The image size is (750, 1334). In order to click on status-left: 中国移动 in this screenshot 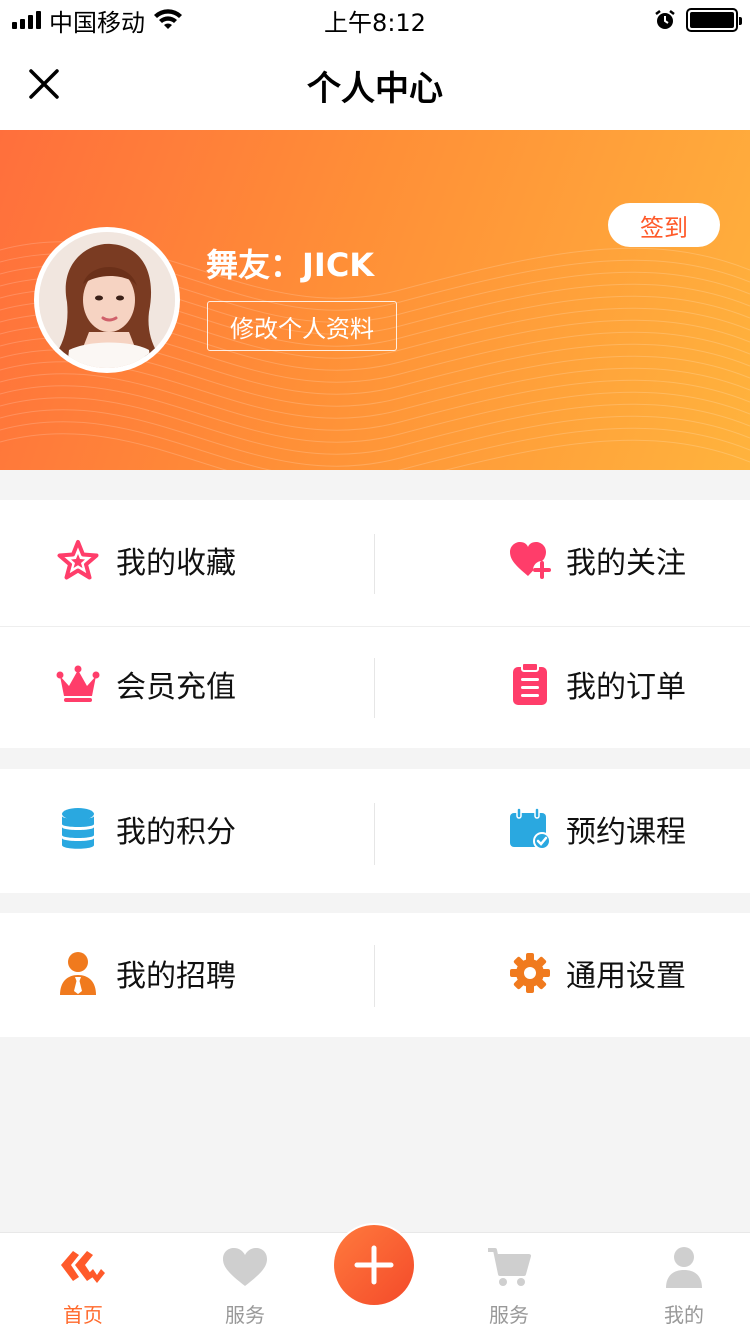, I will do `click(97, 20)`.